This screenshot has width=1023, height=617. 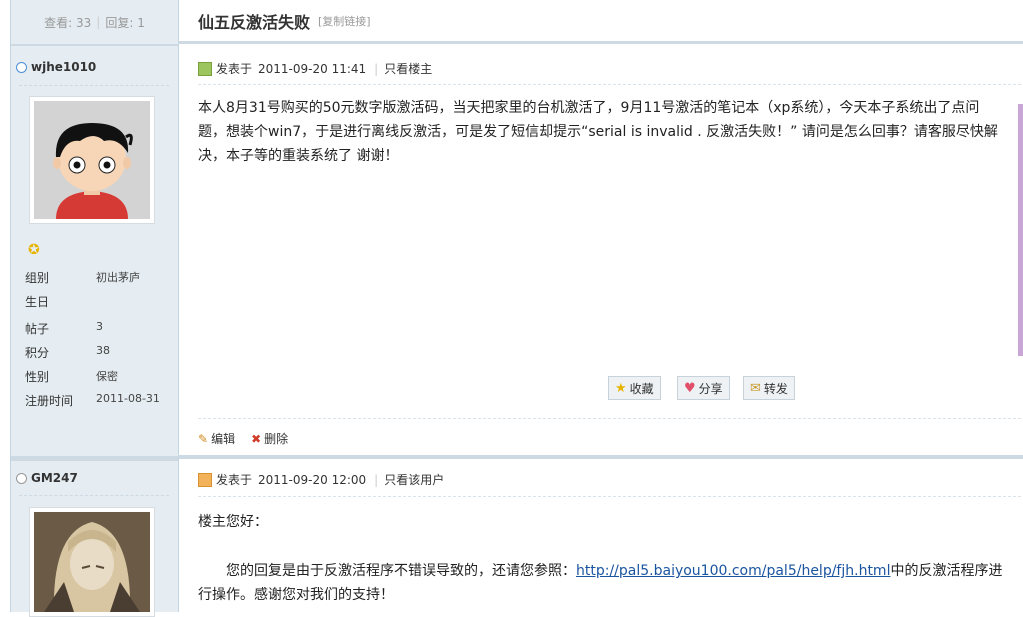 I want to click on delete-label: 删除, so click(x=276, y=439).